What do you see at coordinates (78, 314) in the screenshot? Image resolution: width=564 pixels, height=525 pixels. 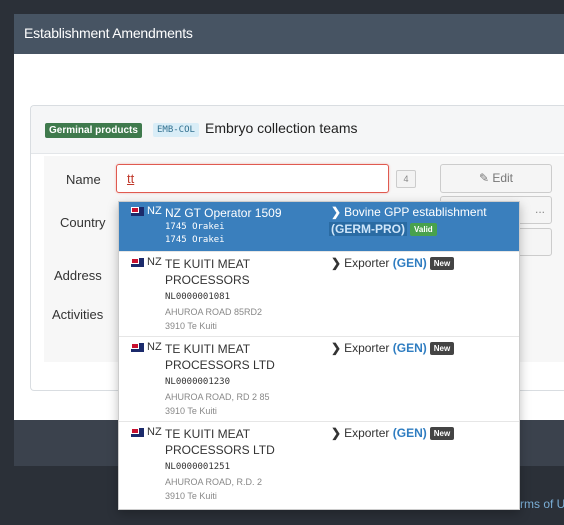 I see `activities-label: Activities` at bounding box center [78, 314].